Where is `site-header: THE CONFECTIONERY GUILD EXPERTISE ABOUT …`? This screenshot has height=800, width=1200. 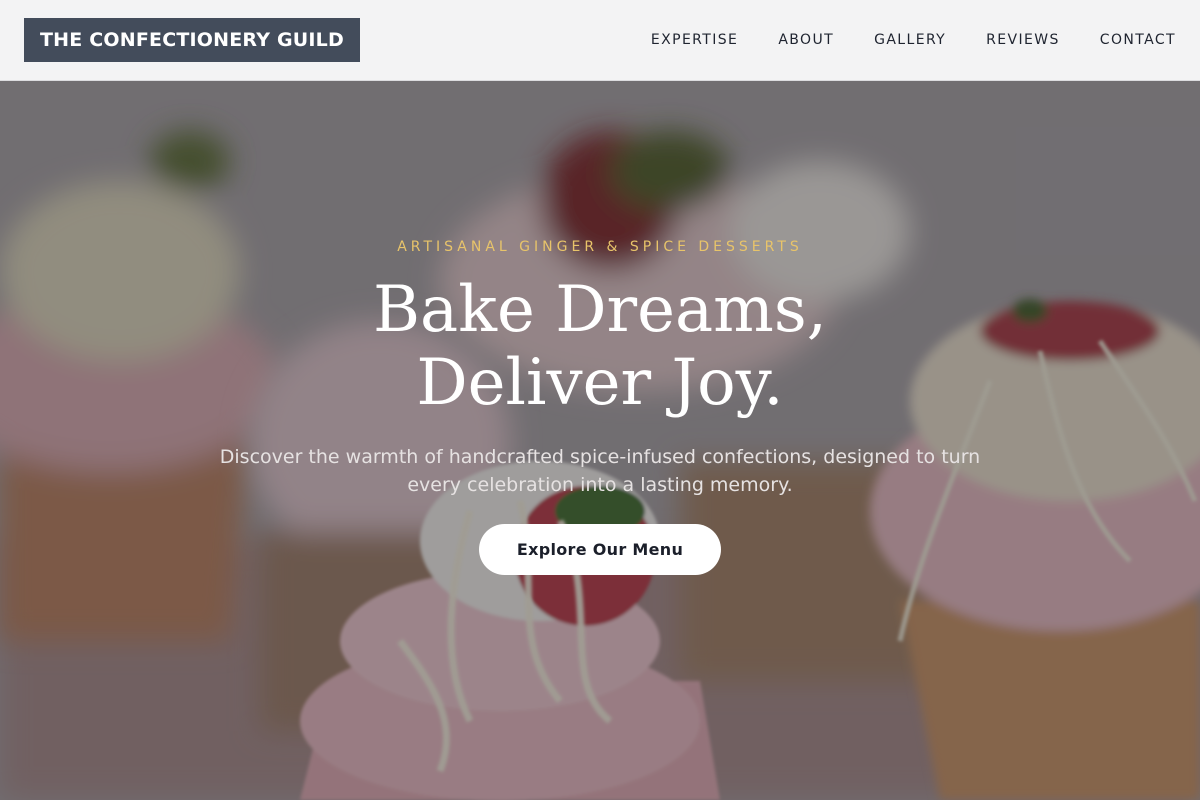 site-header: THE CONFECTIONERY GUILD EXPERTISE ABOUT … is located at coordinates (600, 40).